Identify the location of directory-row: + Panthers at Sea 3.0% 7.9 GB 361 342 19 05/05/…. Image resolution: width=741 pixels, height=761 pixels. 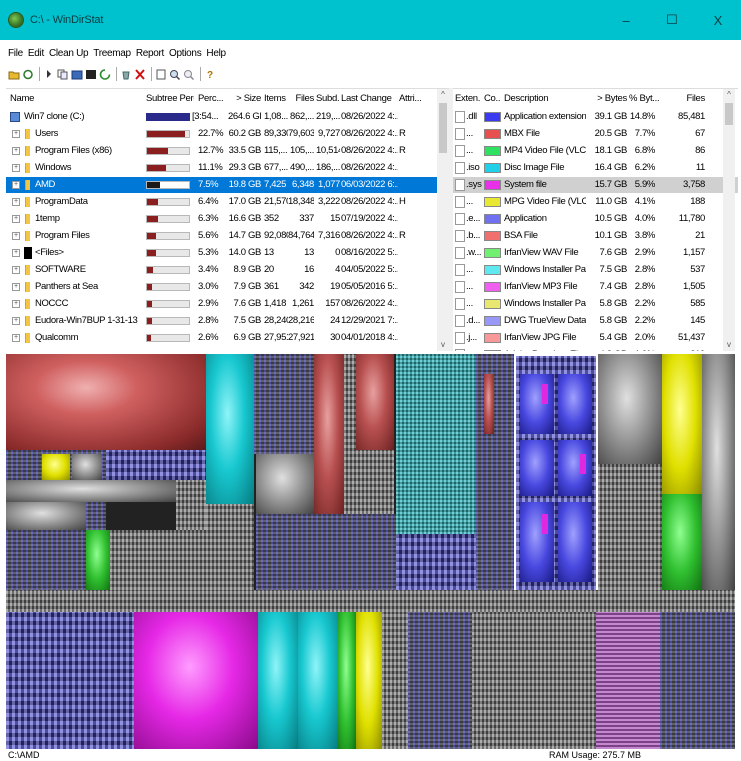
(227, 287).